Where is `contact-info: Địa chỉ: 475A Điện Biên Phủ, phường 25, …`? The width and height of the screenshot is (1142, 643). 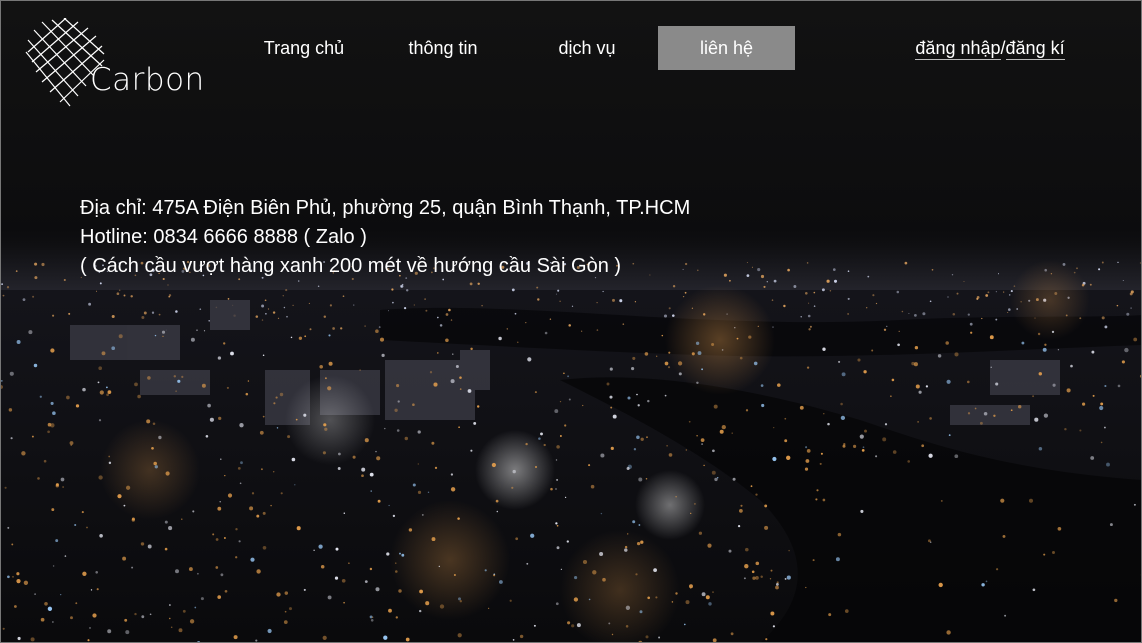 contact-info: Địa chỉ: 475A Điện Biên Phủ, phường 25, … is located at coordinates (385, 237).